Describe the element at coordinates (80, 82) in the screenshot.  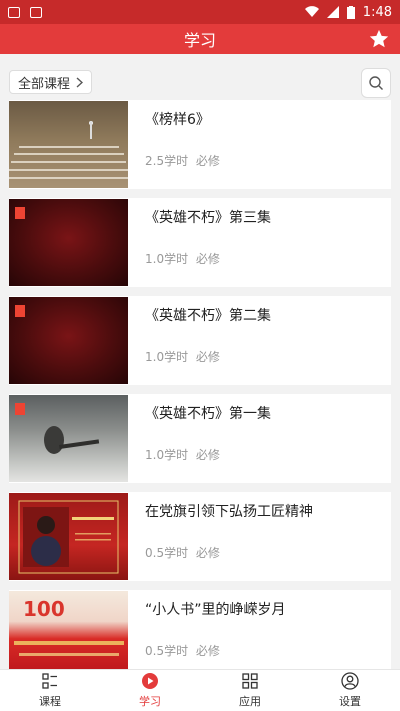
I see `chevron-right-icon` at that location.